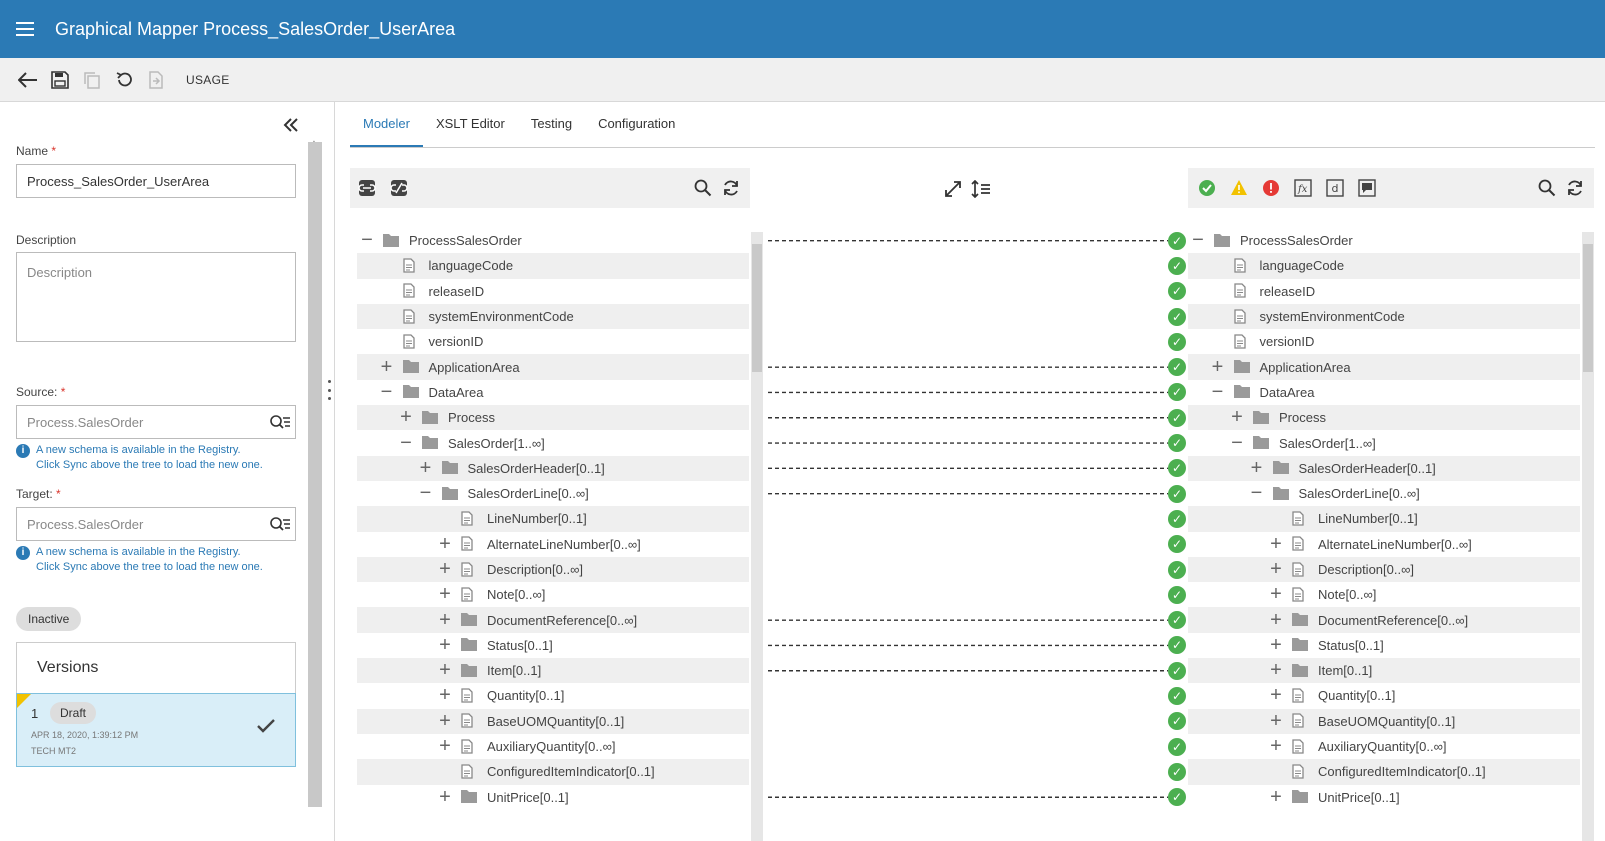 This screenshot has width=1605, height=841. Describe the element at coordinates (124, 80) in the screenshot. I see `undo-icon` at that location.